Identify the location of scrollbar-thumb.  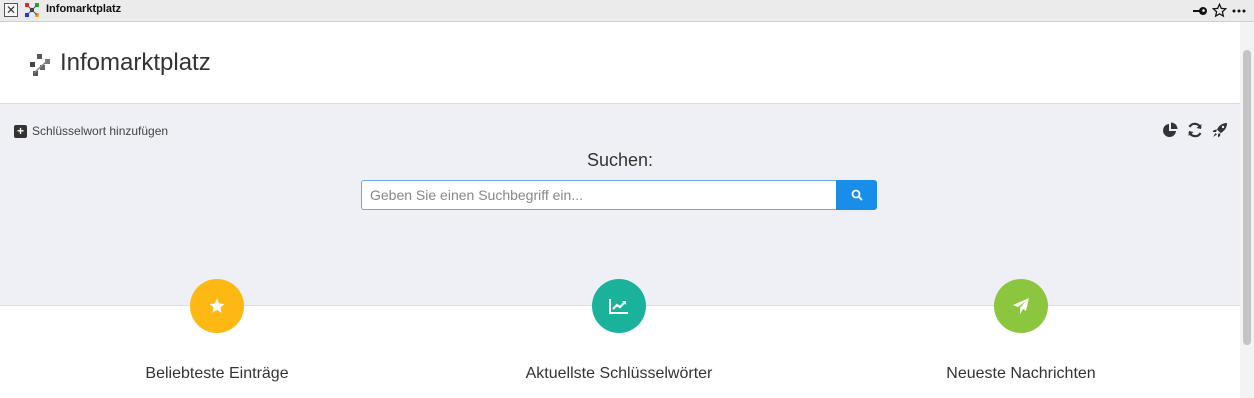
(1247, 197).